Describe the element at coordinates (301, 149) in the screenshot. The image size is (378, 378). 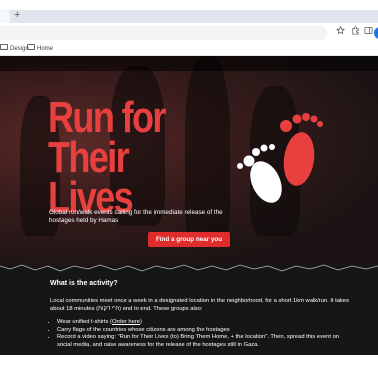
I see `red-footprint-icon` at that location.